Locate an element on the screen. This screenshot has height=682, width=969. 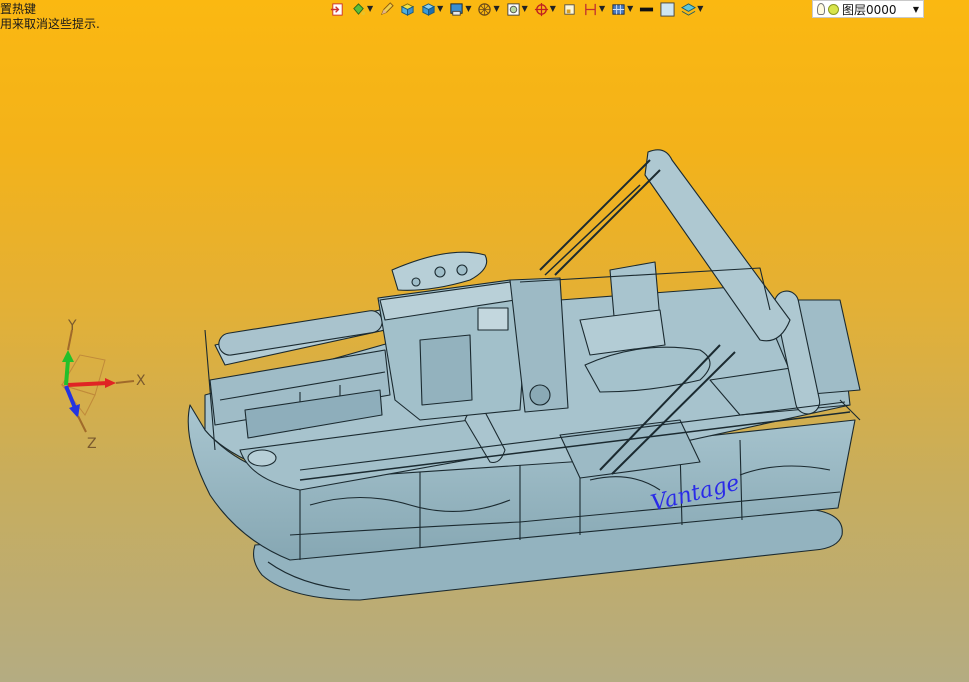
axis-triad: X Y Z is located at coordinates (103, 385).